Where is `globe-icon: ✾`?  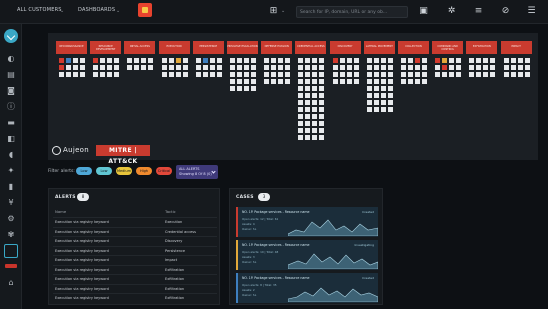
globe-icon: ✾ is located at coordinates (11, 235).